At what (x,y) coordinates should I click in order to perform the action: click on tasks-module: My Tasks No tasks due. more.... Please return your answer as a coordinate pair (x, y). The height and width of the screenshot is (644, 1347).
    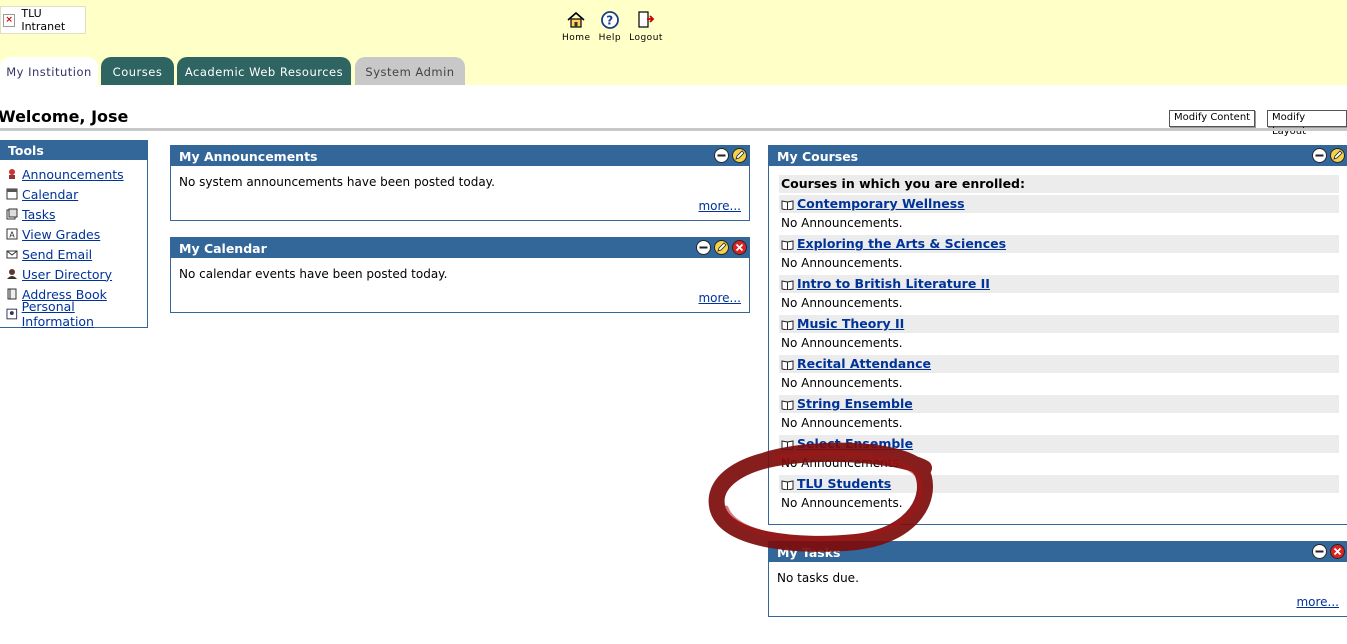
    Looking at the image, I should click on (1057, 579).